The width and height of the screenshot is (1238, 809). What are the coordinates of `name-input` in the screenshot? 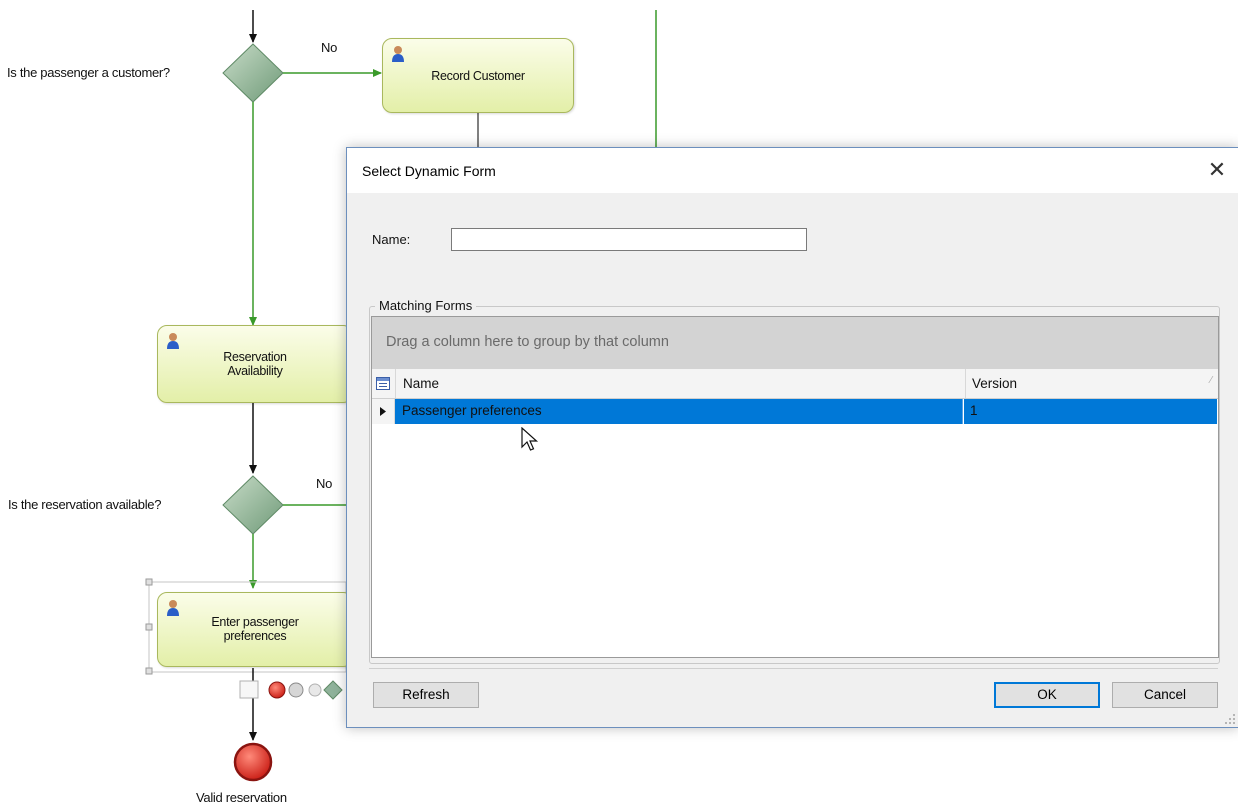 It's located at (629, 239).